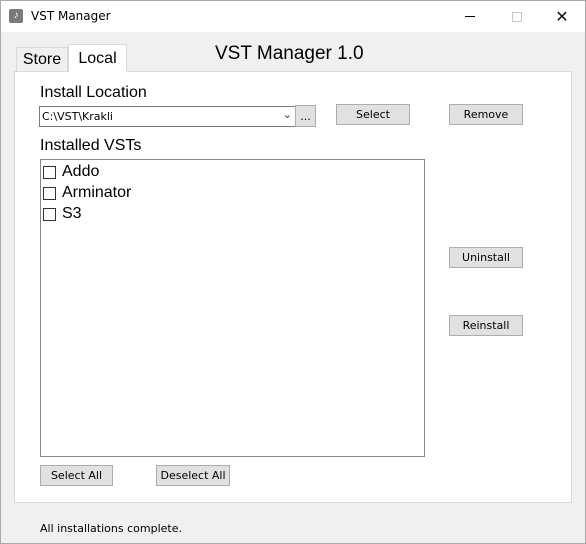 This screenshot has height=544, width=586. I want to click on maximize-button, so click(517, 16).